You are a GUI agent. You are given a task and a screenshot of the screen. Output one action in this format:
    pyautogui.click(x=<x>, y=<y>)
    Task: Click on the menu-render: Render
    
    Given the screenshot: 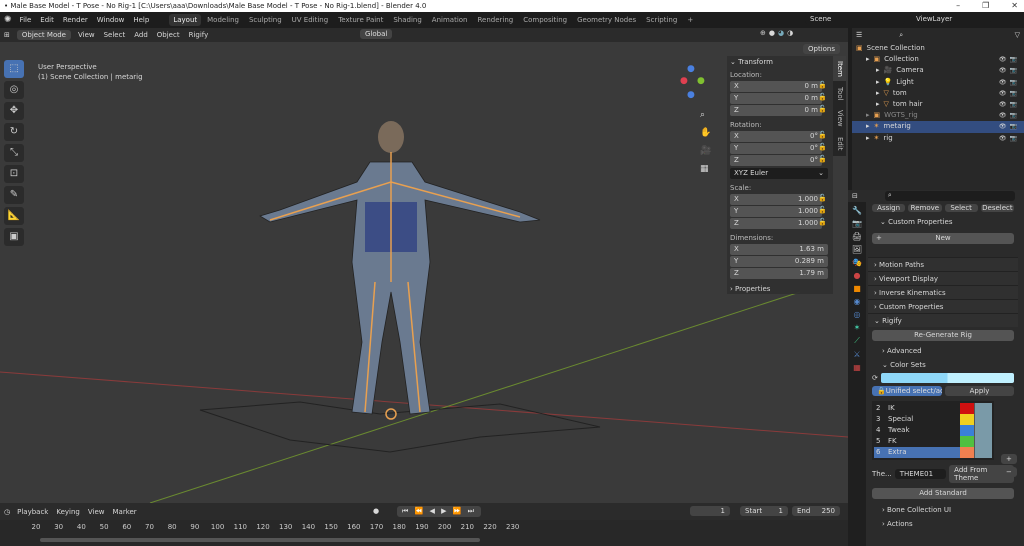 What is the action you would take?
    pyautogui.click(x=75, y=20)
    